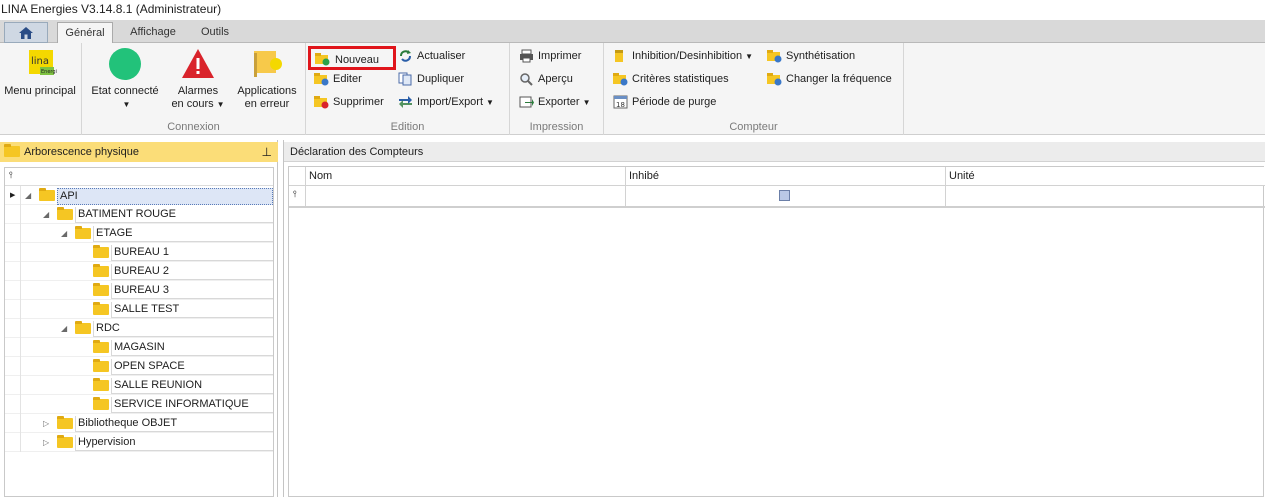  I want to click on nouveau-button: Nouveau, so click(352, 58).